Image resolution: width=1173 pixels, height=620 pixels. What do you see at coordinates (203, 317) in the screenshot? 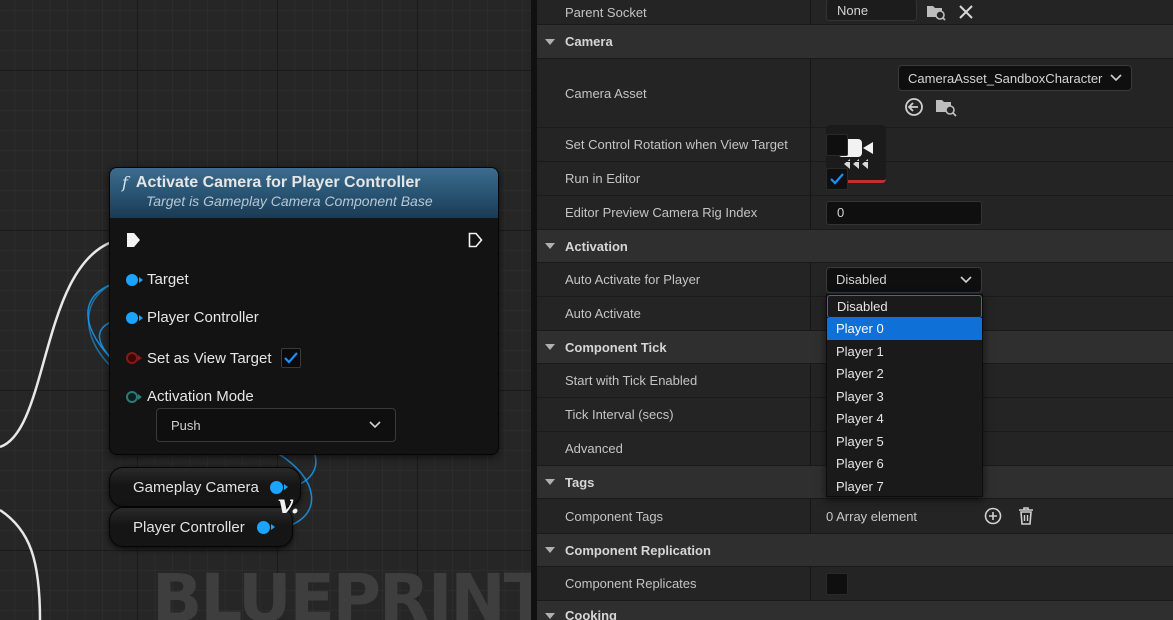
I see `player-controller-pin-label: Player Controller` at bounding box center [203, 317].